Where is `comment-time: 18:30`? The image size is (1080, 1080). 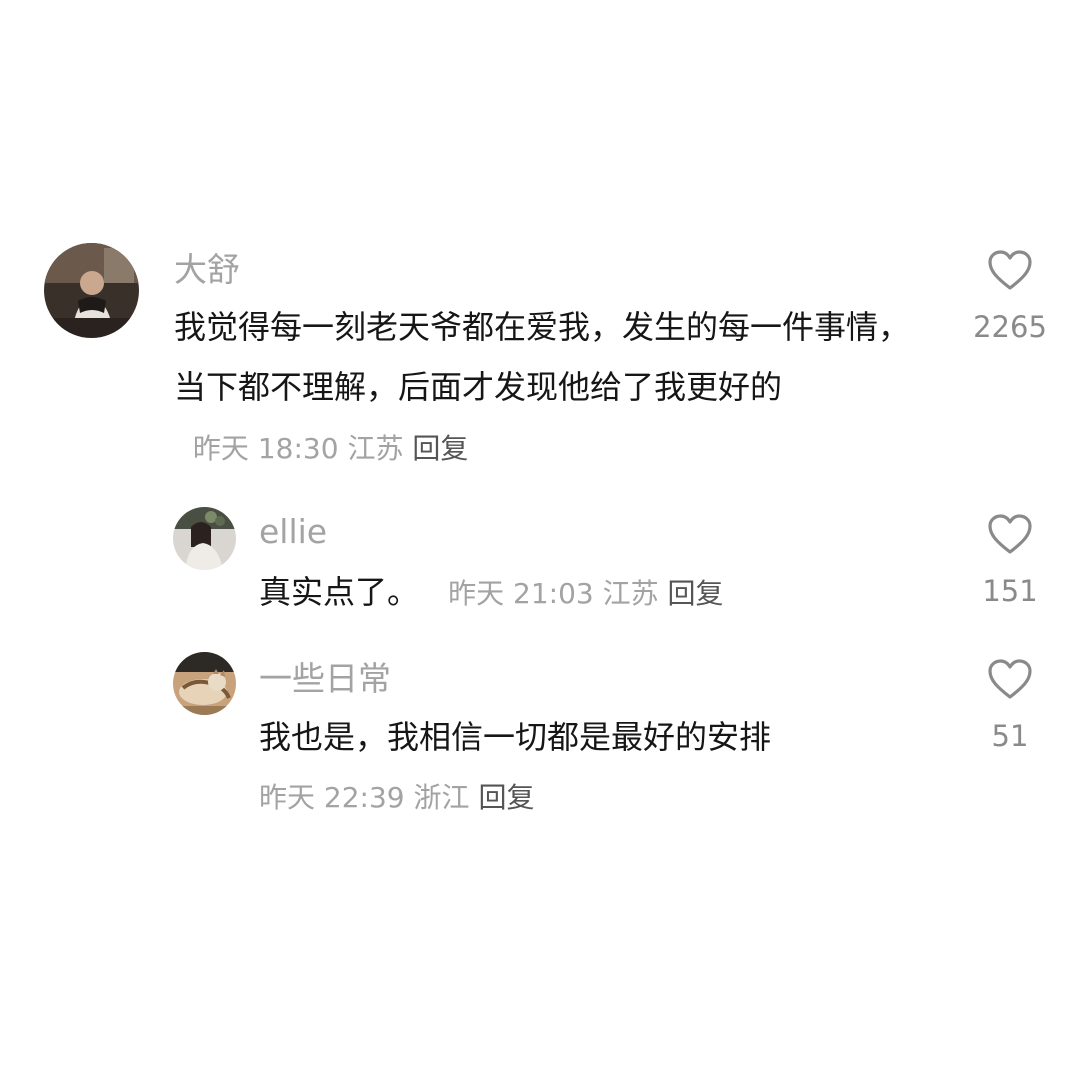
comment-time: 18:30 is located at coordinates (298, 448).